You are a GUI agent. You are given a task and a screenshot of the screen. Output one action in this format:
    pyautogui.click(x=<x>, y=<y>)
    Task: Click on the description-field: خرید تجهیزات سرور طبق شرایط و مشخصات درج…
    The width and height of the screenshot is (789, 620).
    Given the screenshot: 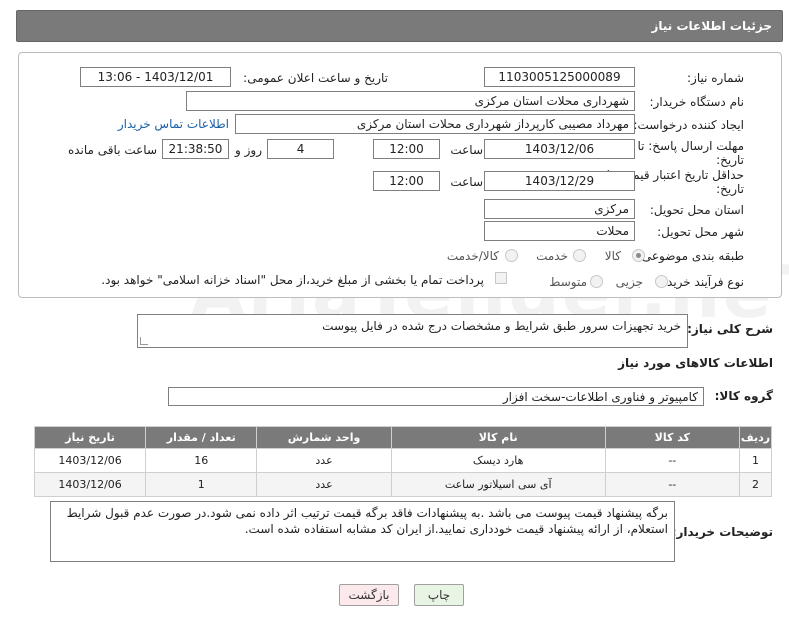 What is the action you would take?
    pyautogui.click(x=412, y=331)
    